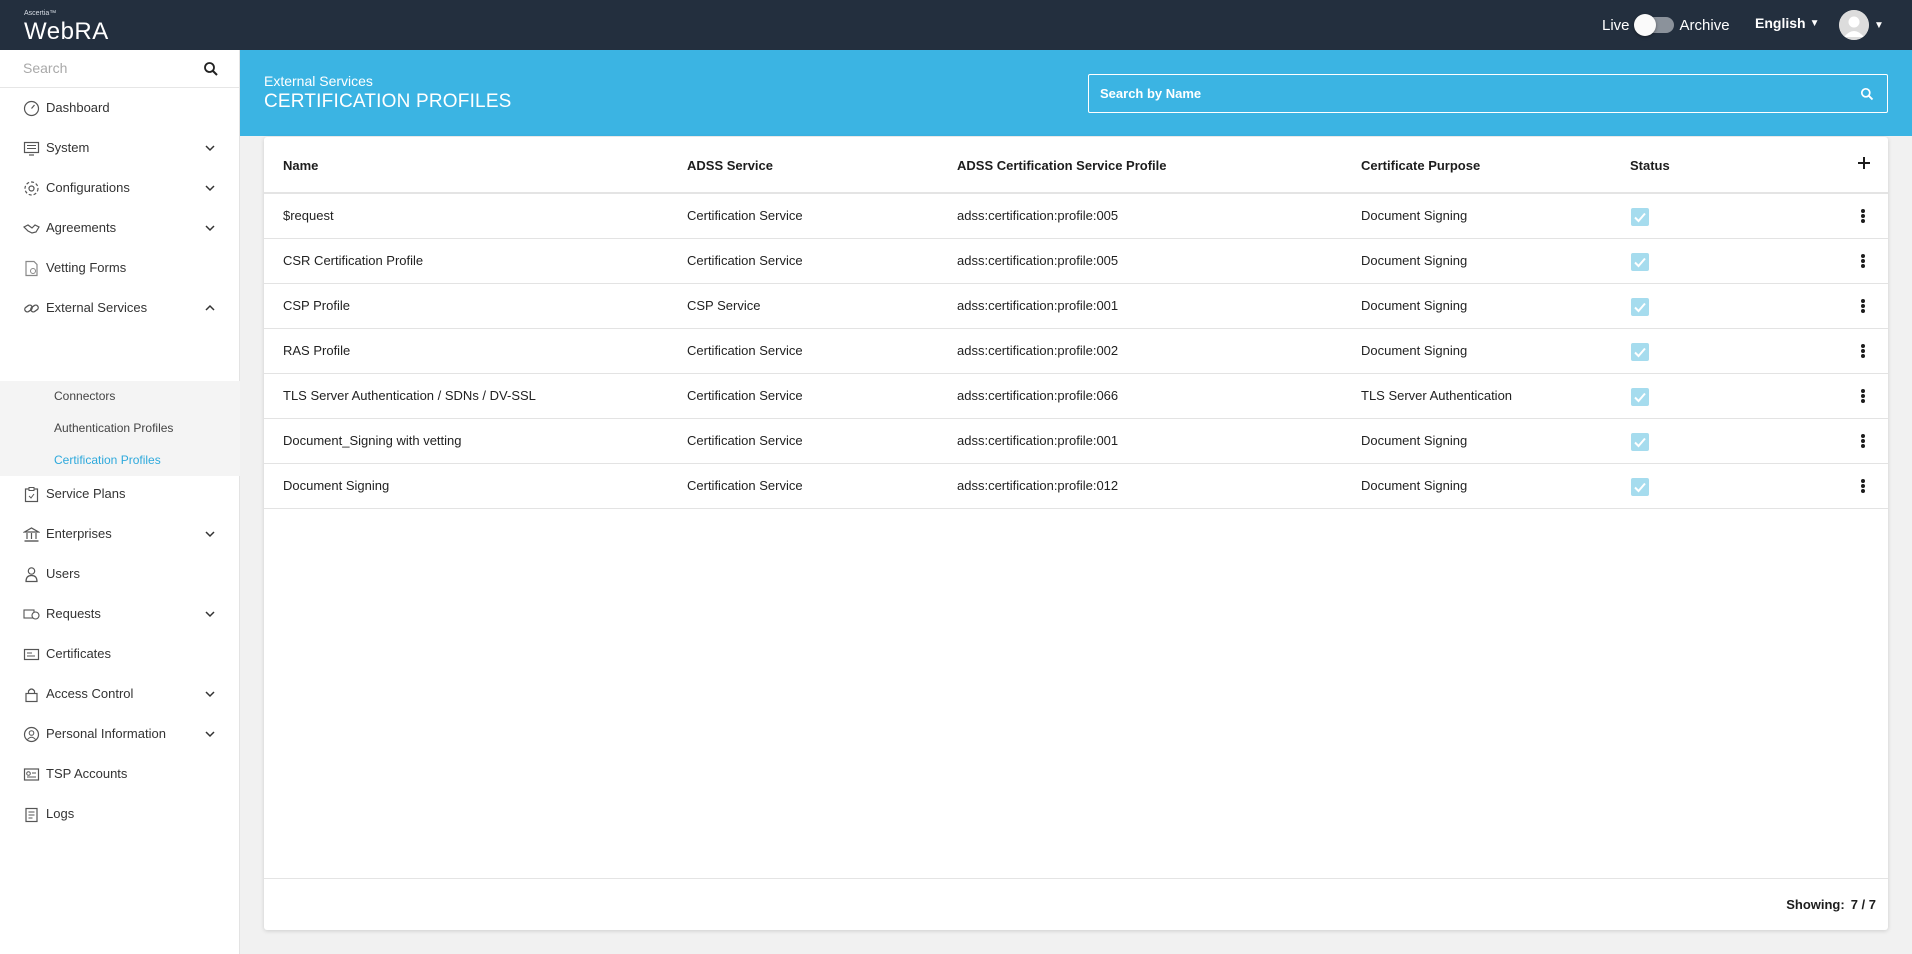 This screenshot has height=954, width=1912. Describe the element at coordinates (120, 614) in the screenshot. I see `sidebar-item-requests: Requests` at that location.